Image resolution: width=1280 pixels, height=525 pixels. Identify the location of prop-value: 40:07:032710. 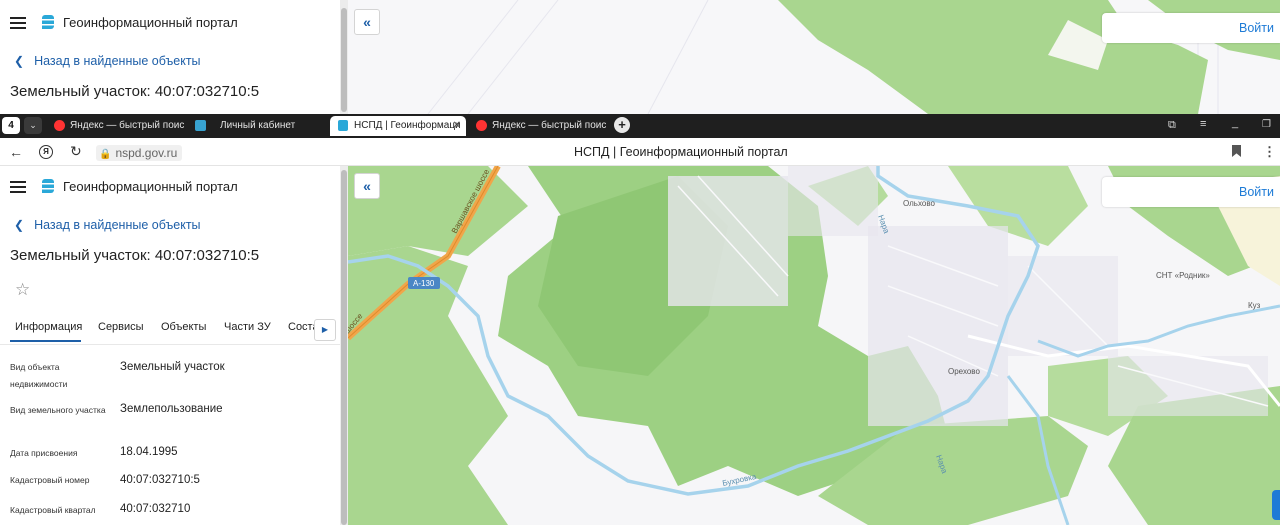
(155, 509).